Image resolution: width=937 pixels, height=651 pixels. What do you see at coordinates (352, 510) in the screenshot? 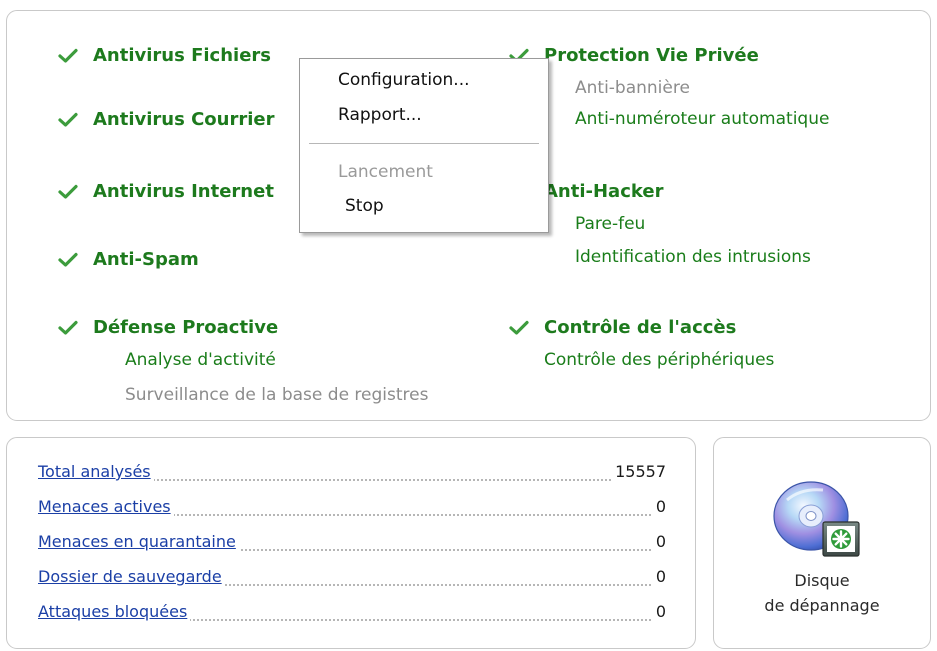
I see `stat-row-menaces-actives: Menaces actives 0` at bounding box center [352, 510].